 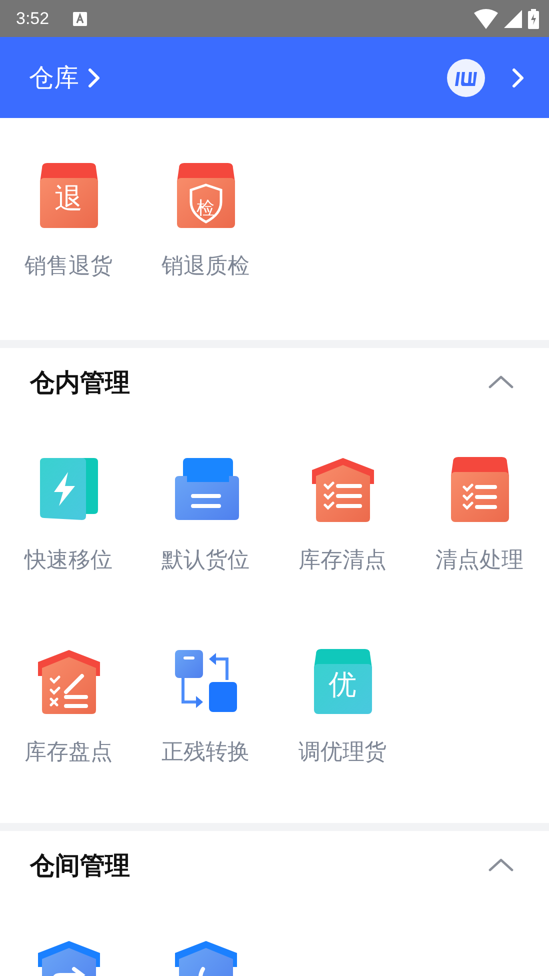 What do you see at coordinates (68, 199) in the screenshot?
I see `icon-glyph: 退` at bounding box center [68, 199].